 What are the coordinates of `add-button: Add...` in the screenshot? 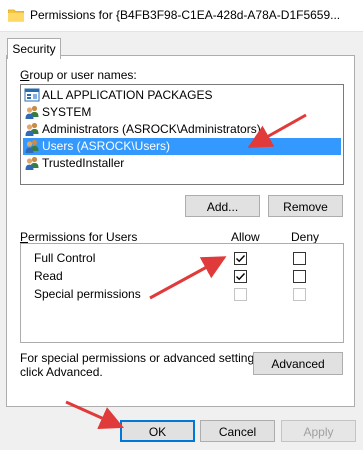 It's located at (222, 206).